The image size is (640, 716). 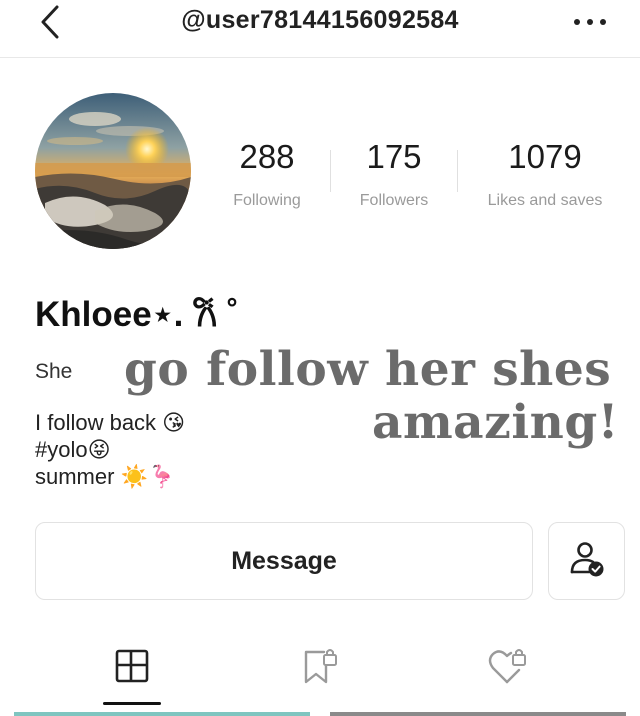 I want to click on user-check-icon, so click(x=587, y=561).